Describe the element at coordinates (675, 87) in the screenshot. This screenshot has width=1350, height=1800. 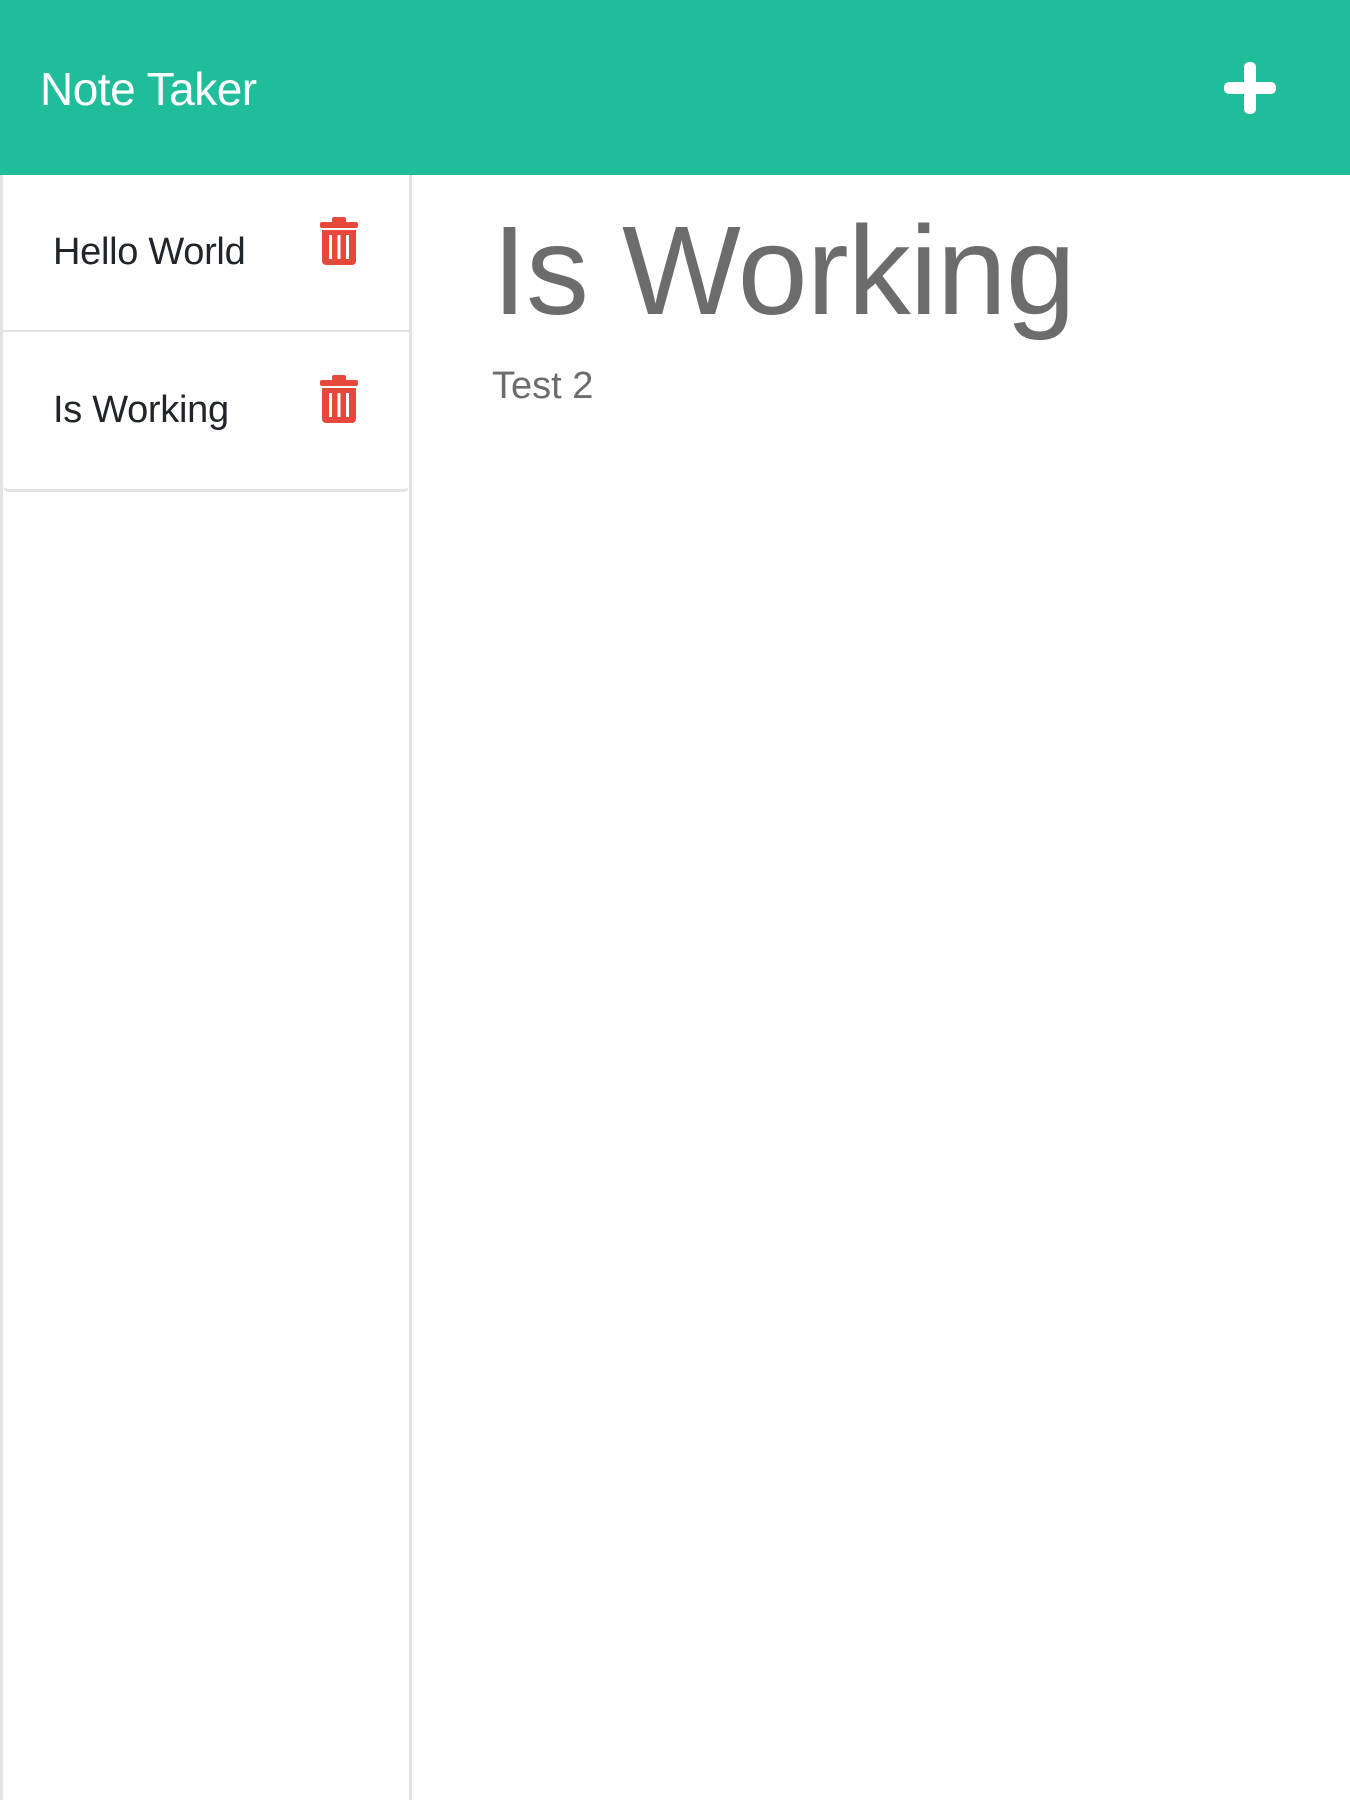
I see `navbar: Note Taker` at that location.